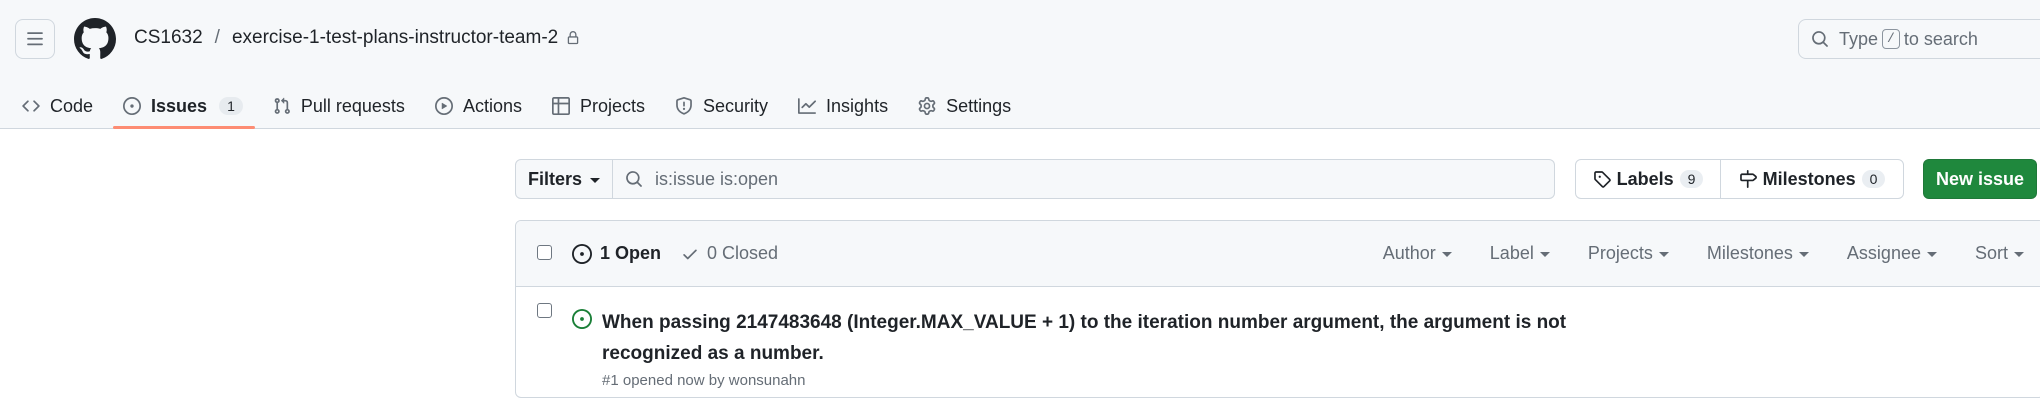 This screenshot has height=404, width=2040. I want to click on tab-insights: Insights, so click(843, 106).